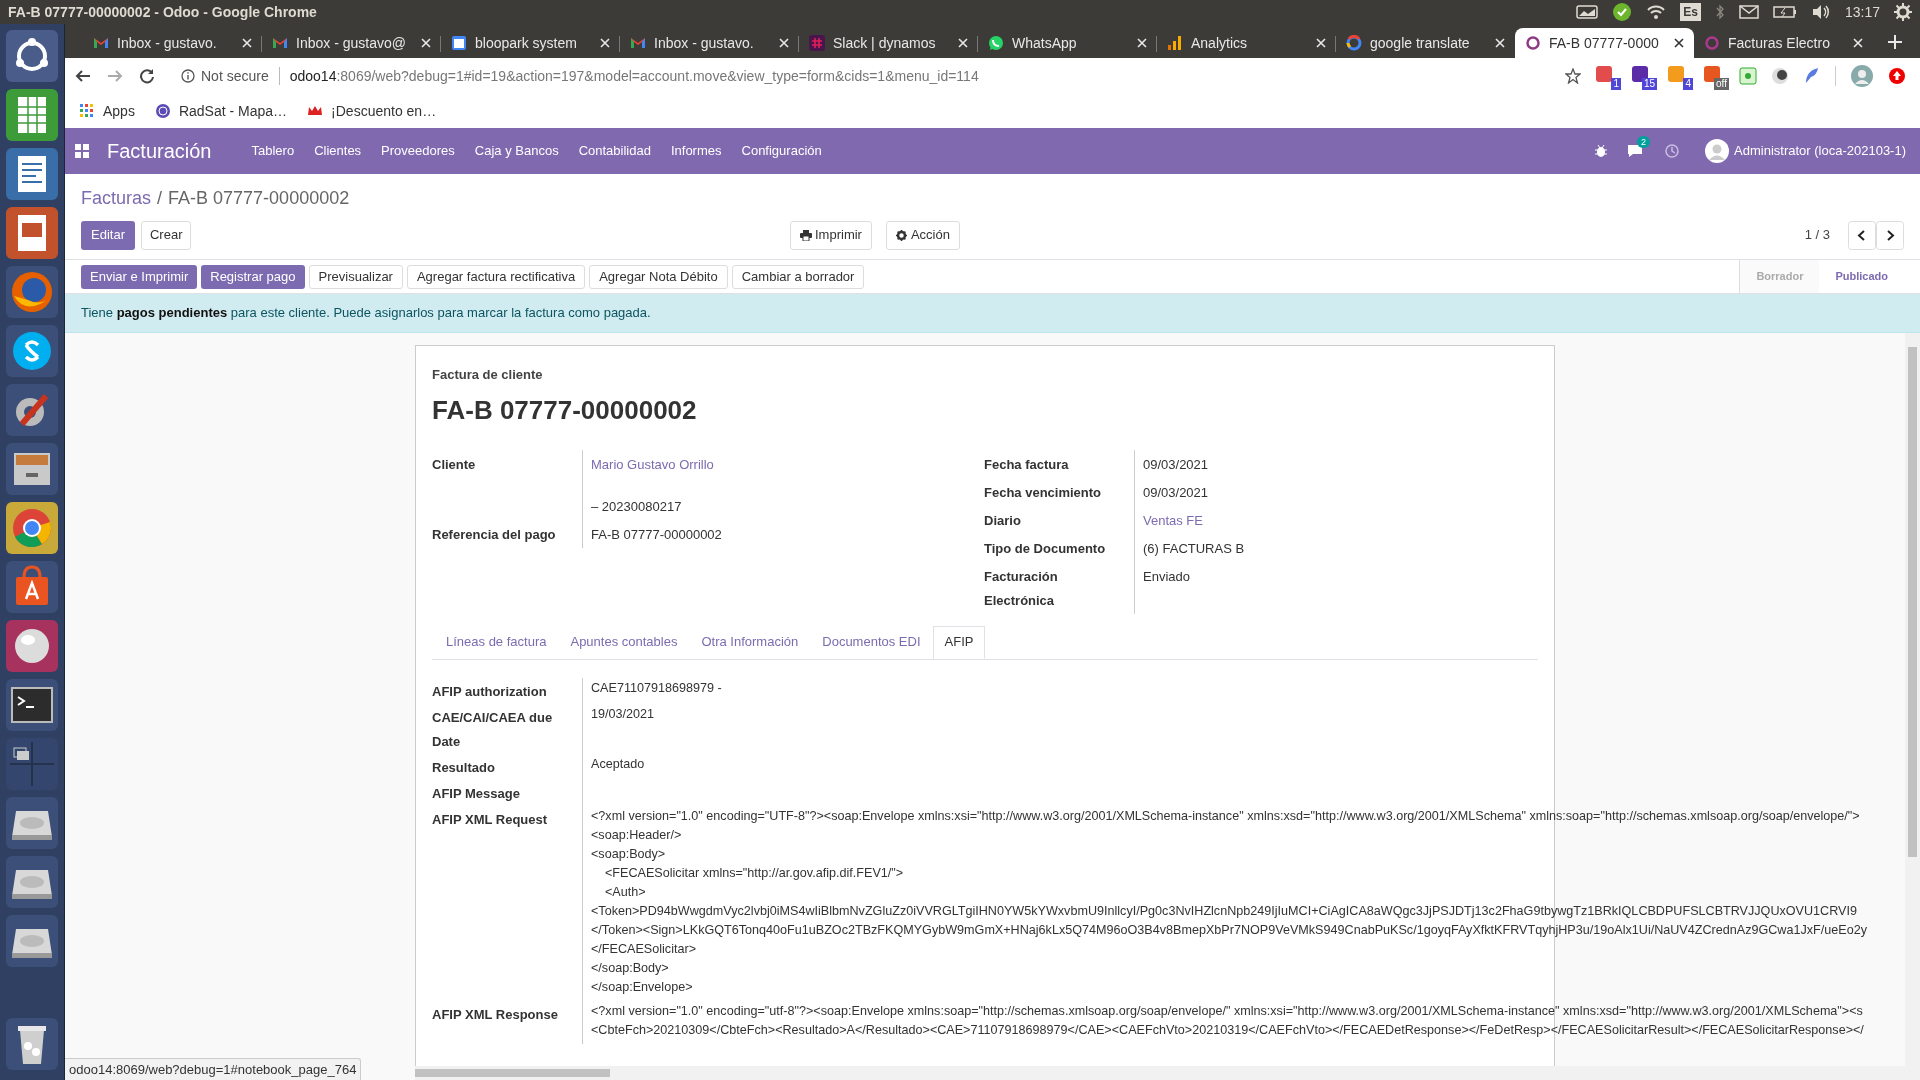  What do you see at coordinates (831, 235) in the screenshot?
I see `print-button: Imprimir` at bounding box center [831, 235].